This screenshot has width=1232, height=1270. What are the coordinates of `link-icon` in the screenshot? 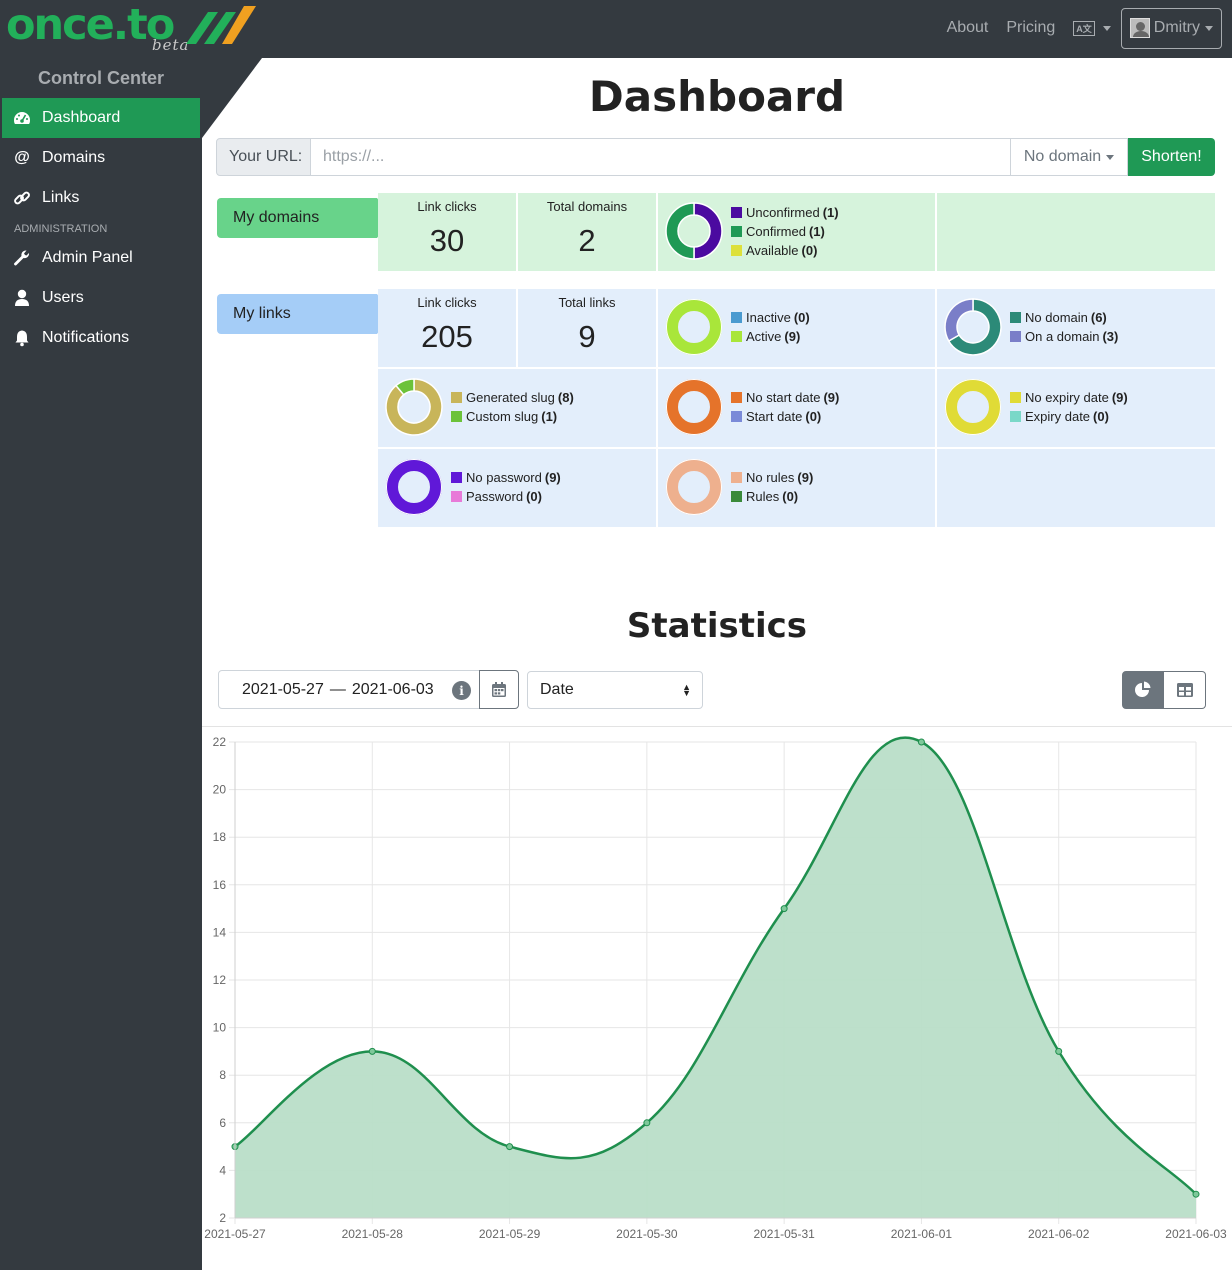 It's located at (22, 198).